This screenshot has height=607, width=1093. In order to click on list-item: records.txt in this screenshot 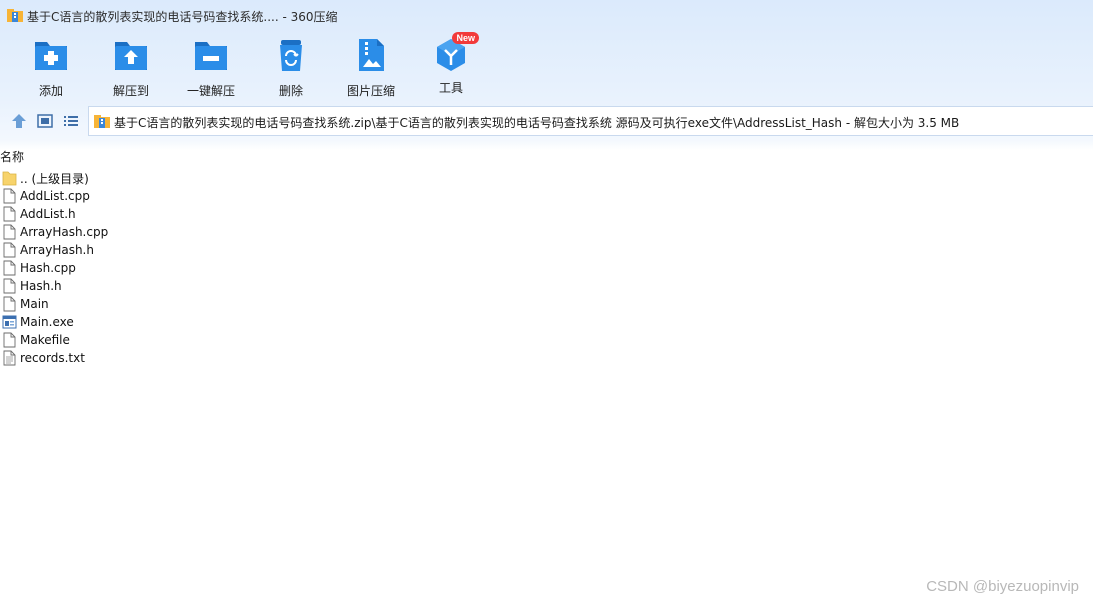, I will do `click(202, 358)`.